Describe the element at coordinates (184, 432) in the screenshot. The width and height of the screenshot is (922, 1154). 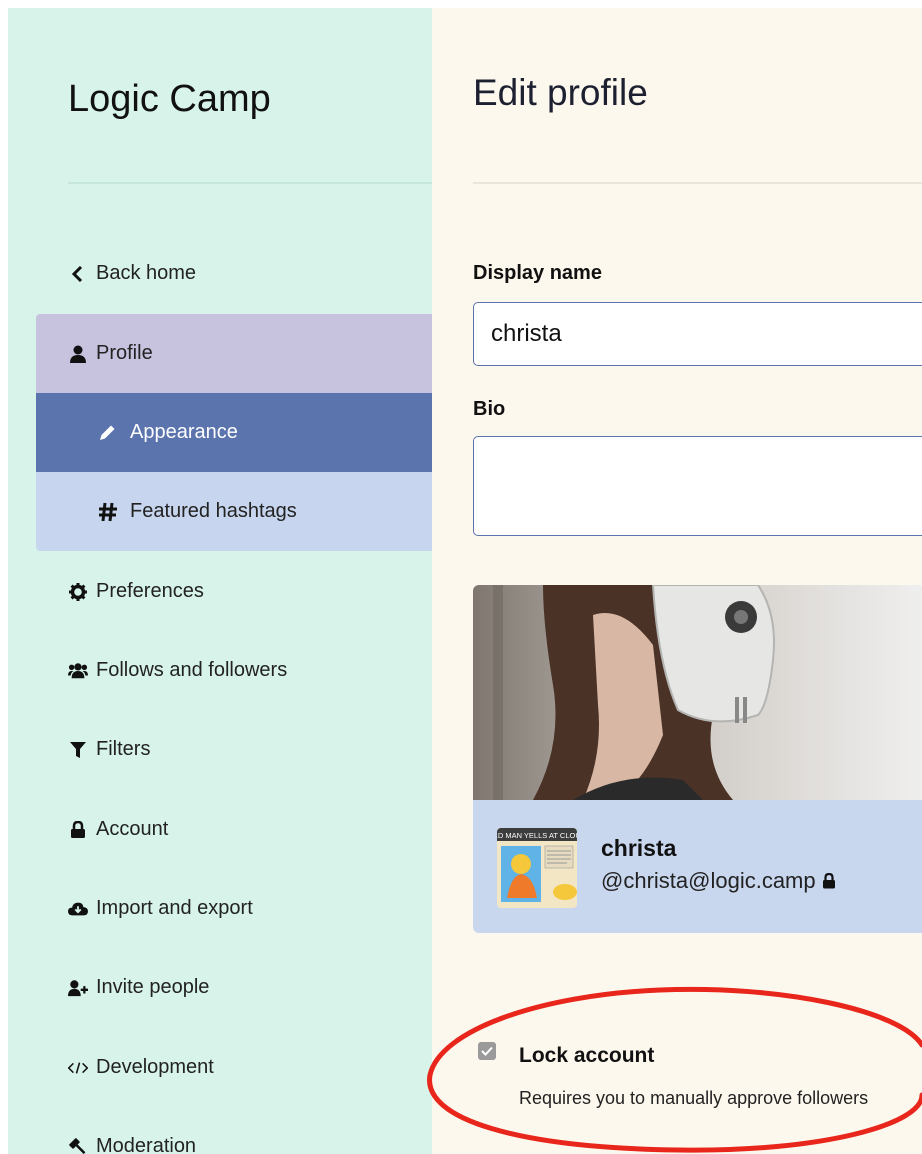
I see `sidebar-item-label: Appearance` at that location.